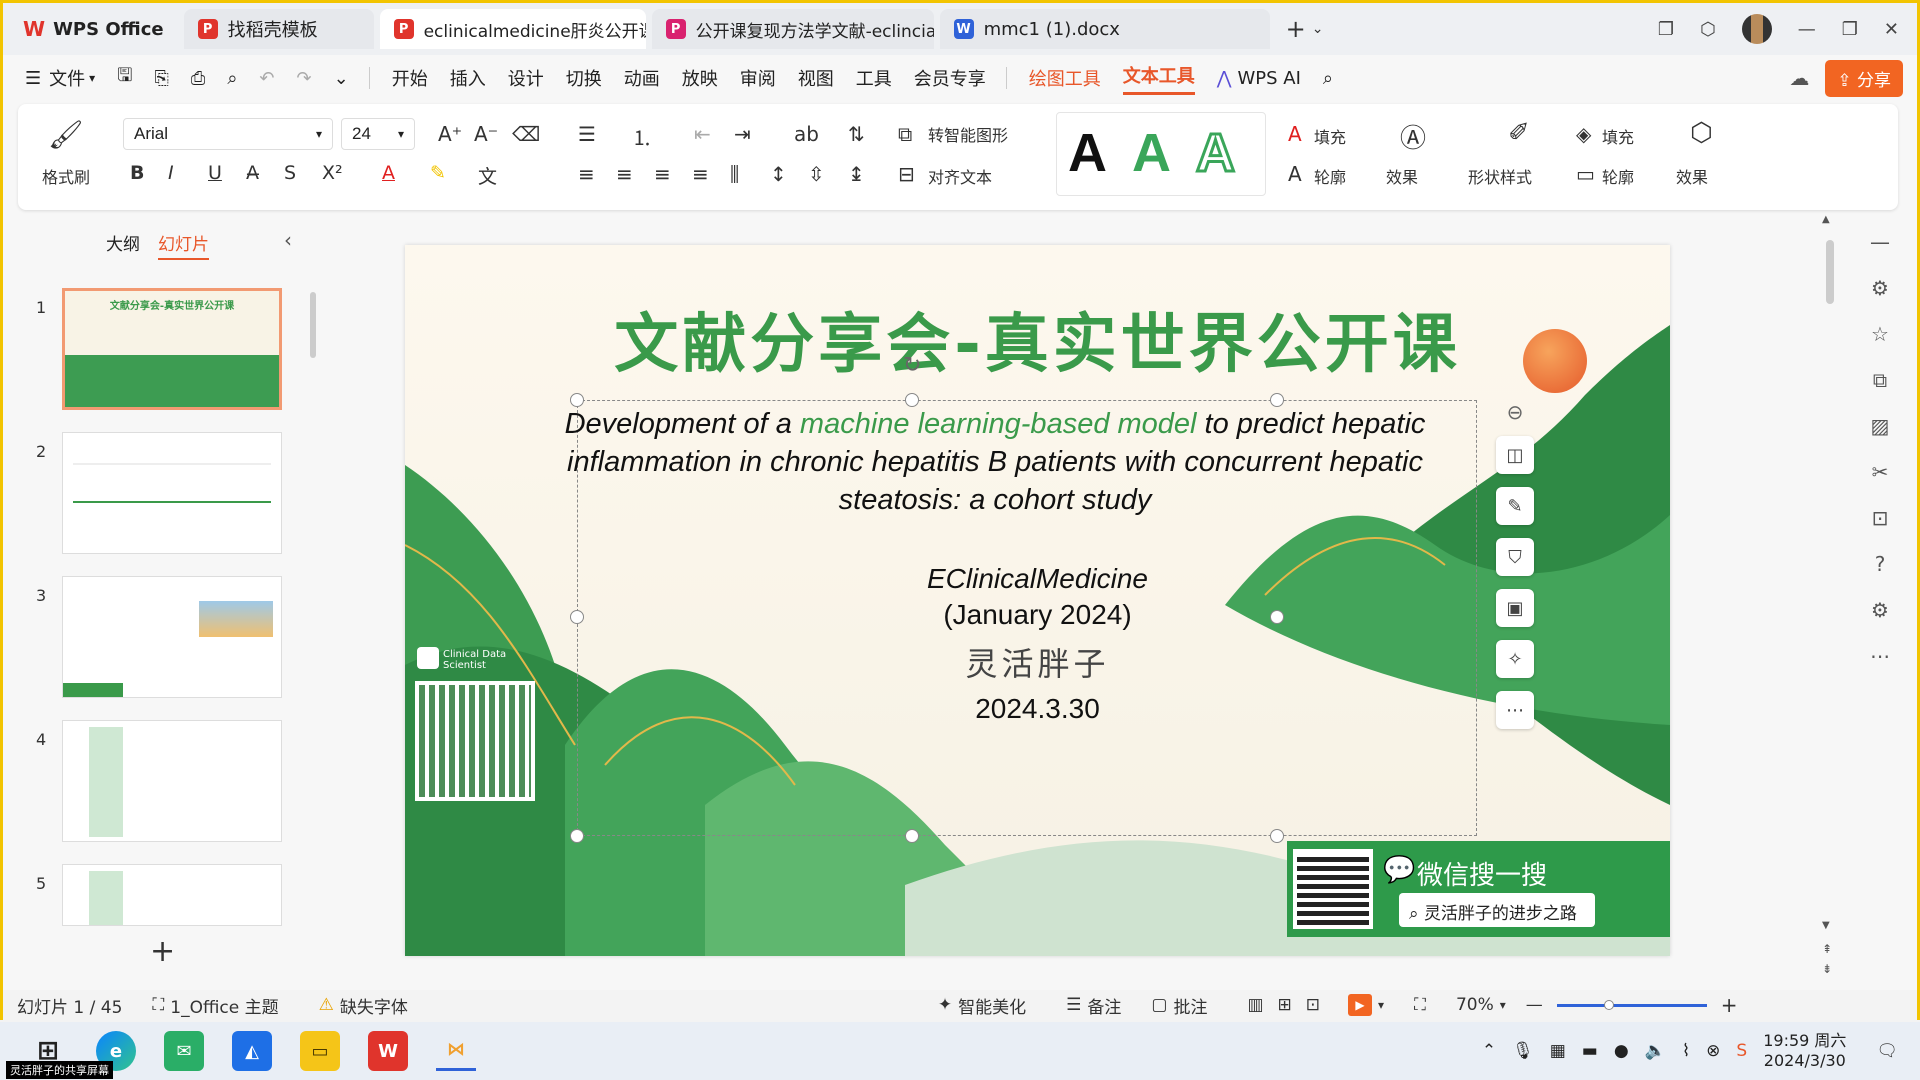 This screenshot has height=1080, width=1920. I want to click on tab-slides: 幻灯片, so click(183, 245).